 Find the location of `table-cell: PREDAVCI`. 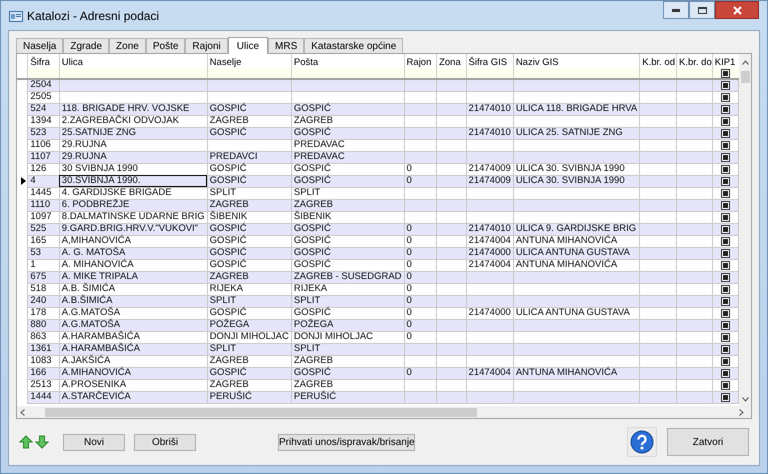

table-cell: PREDAVCI is located at coordinates (249, 157).